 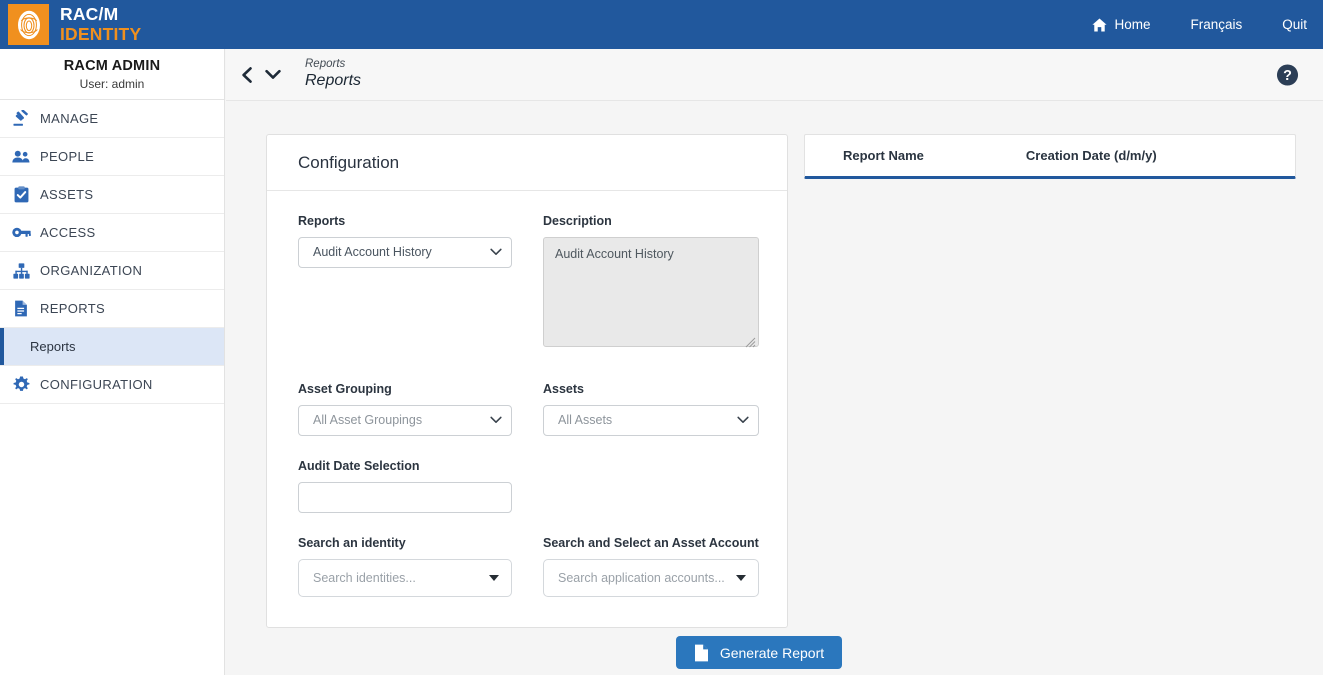 I want to click on top-navigation: Home Français Quit, so click(x=1197, y=24).